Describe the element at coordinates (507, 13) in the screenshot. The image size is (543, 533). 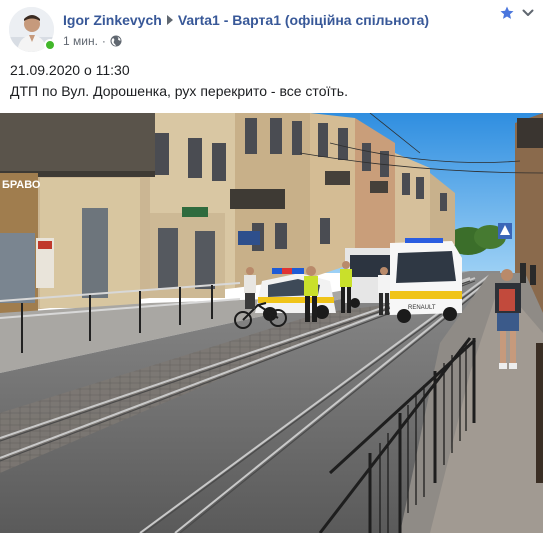
I see `star-icon` at that location.